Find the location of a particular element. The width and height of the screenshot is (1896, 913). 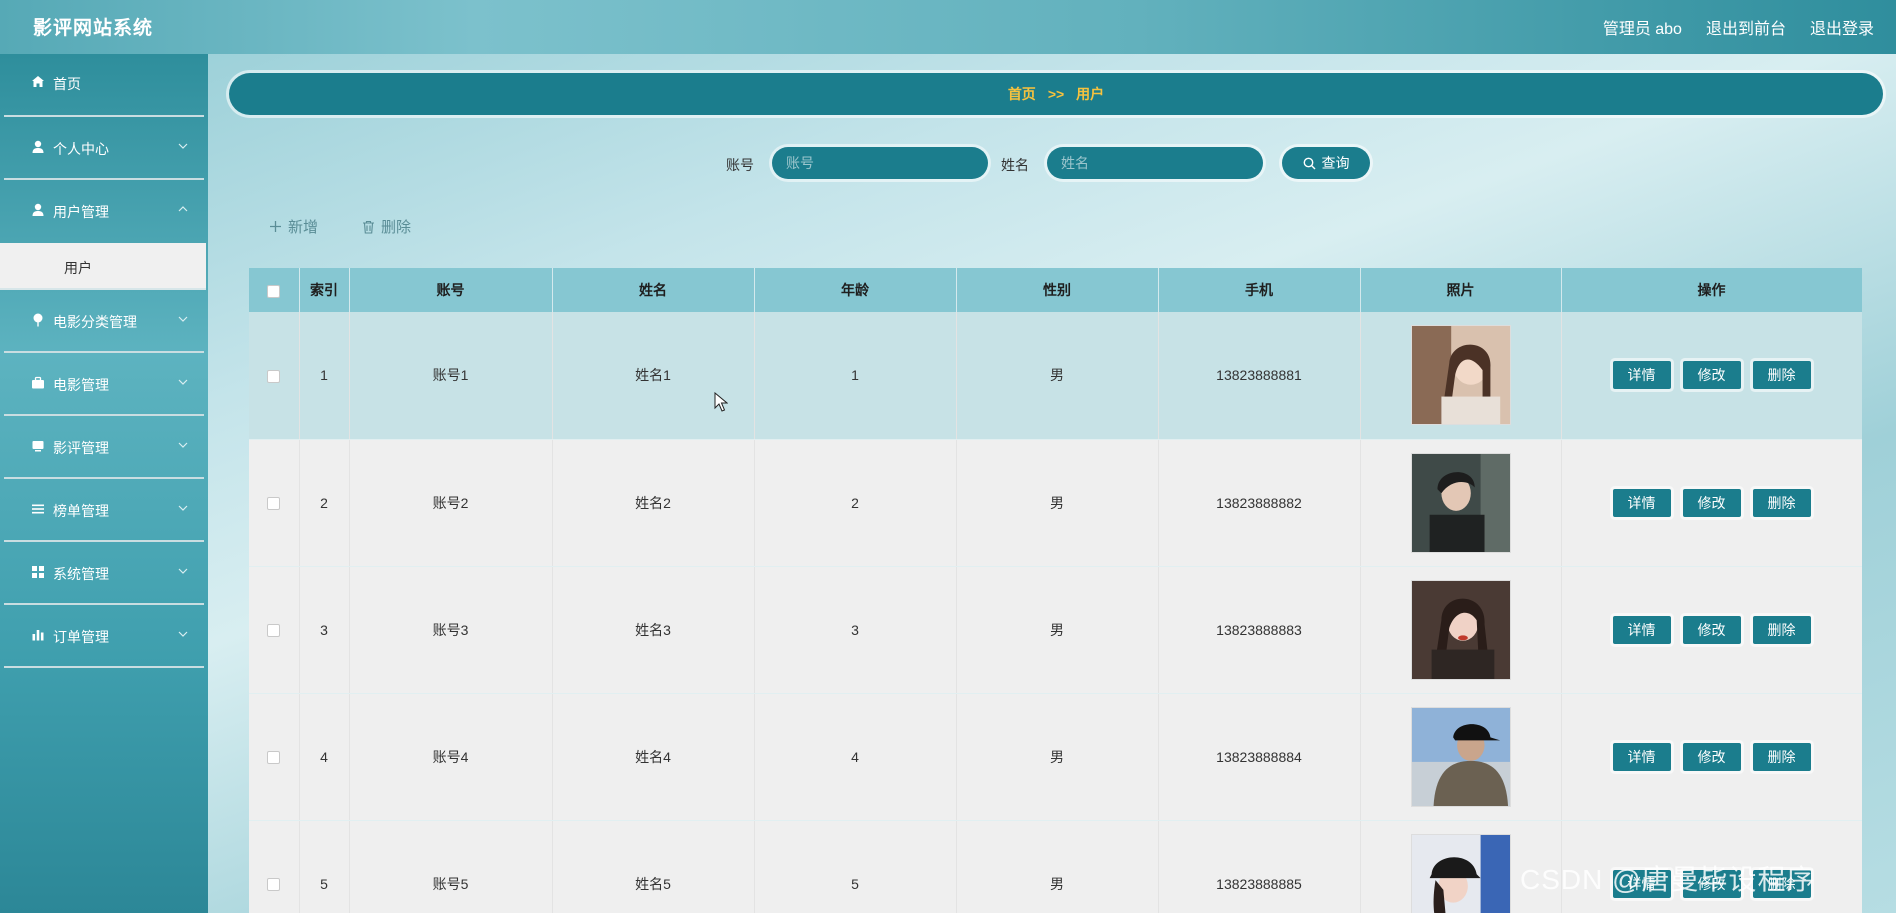

name-cell: 姓名5 is located at coordinates (653, 866).